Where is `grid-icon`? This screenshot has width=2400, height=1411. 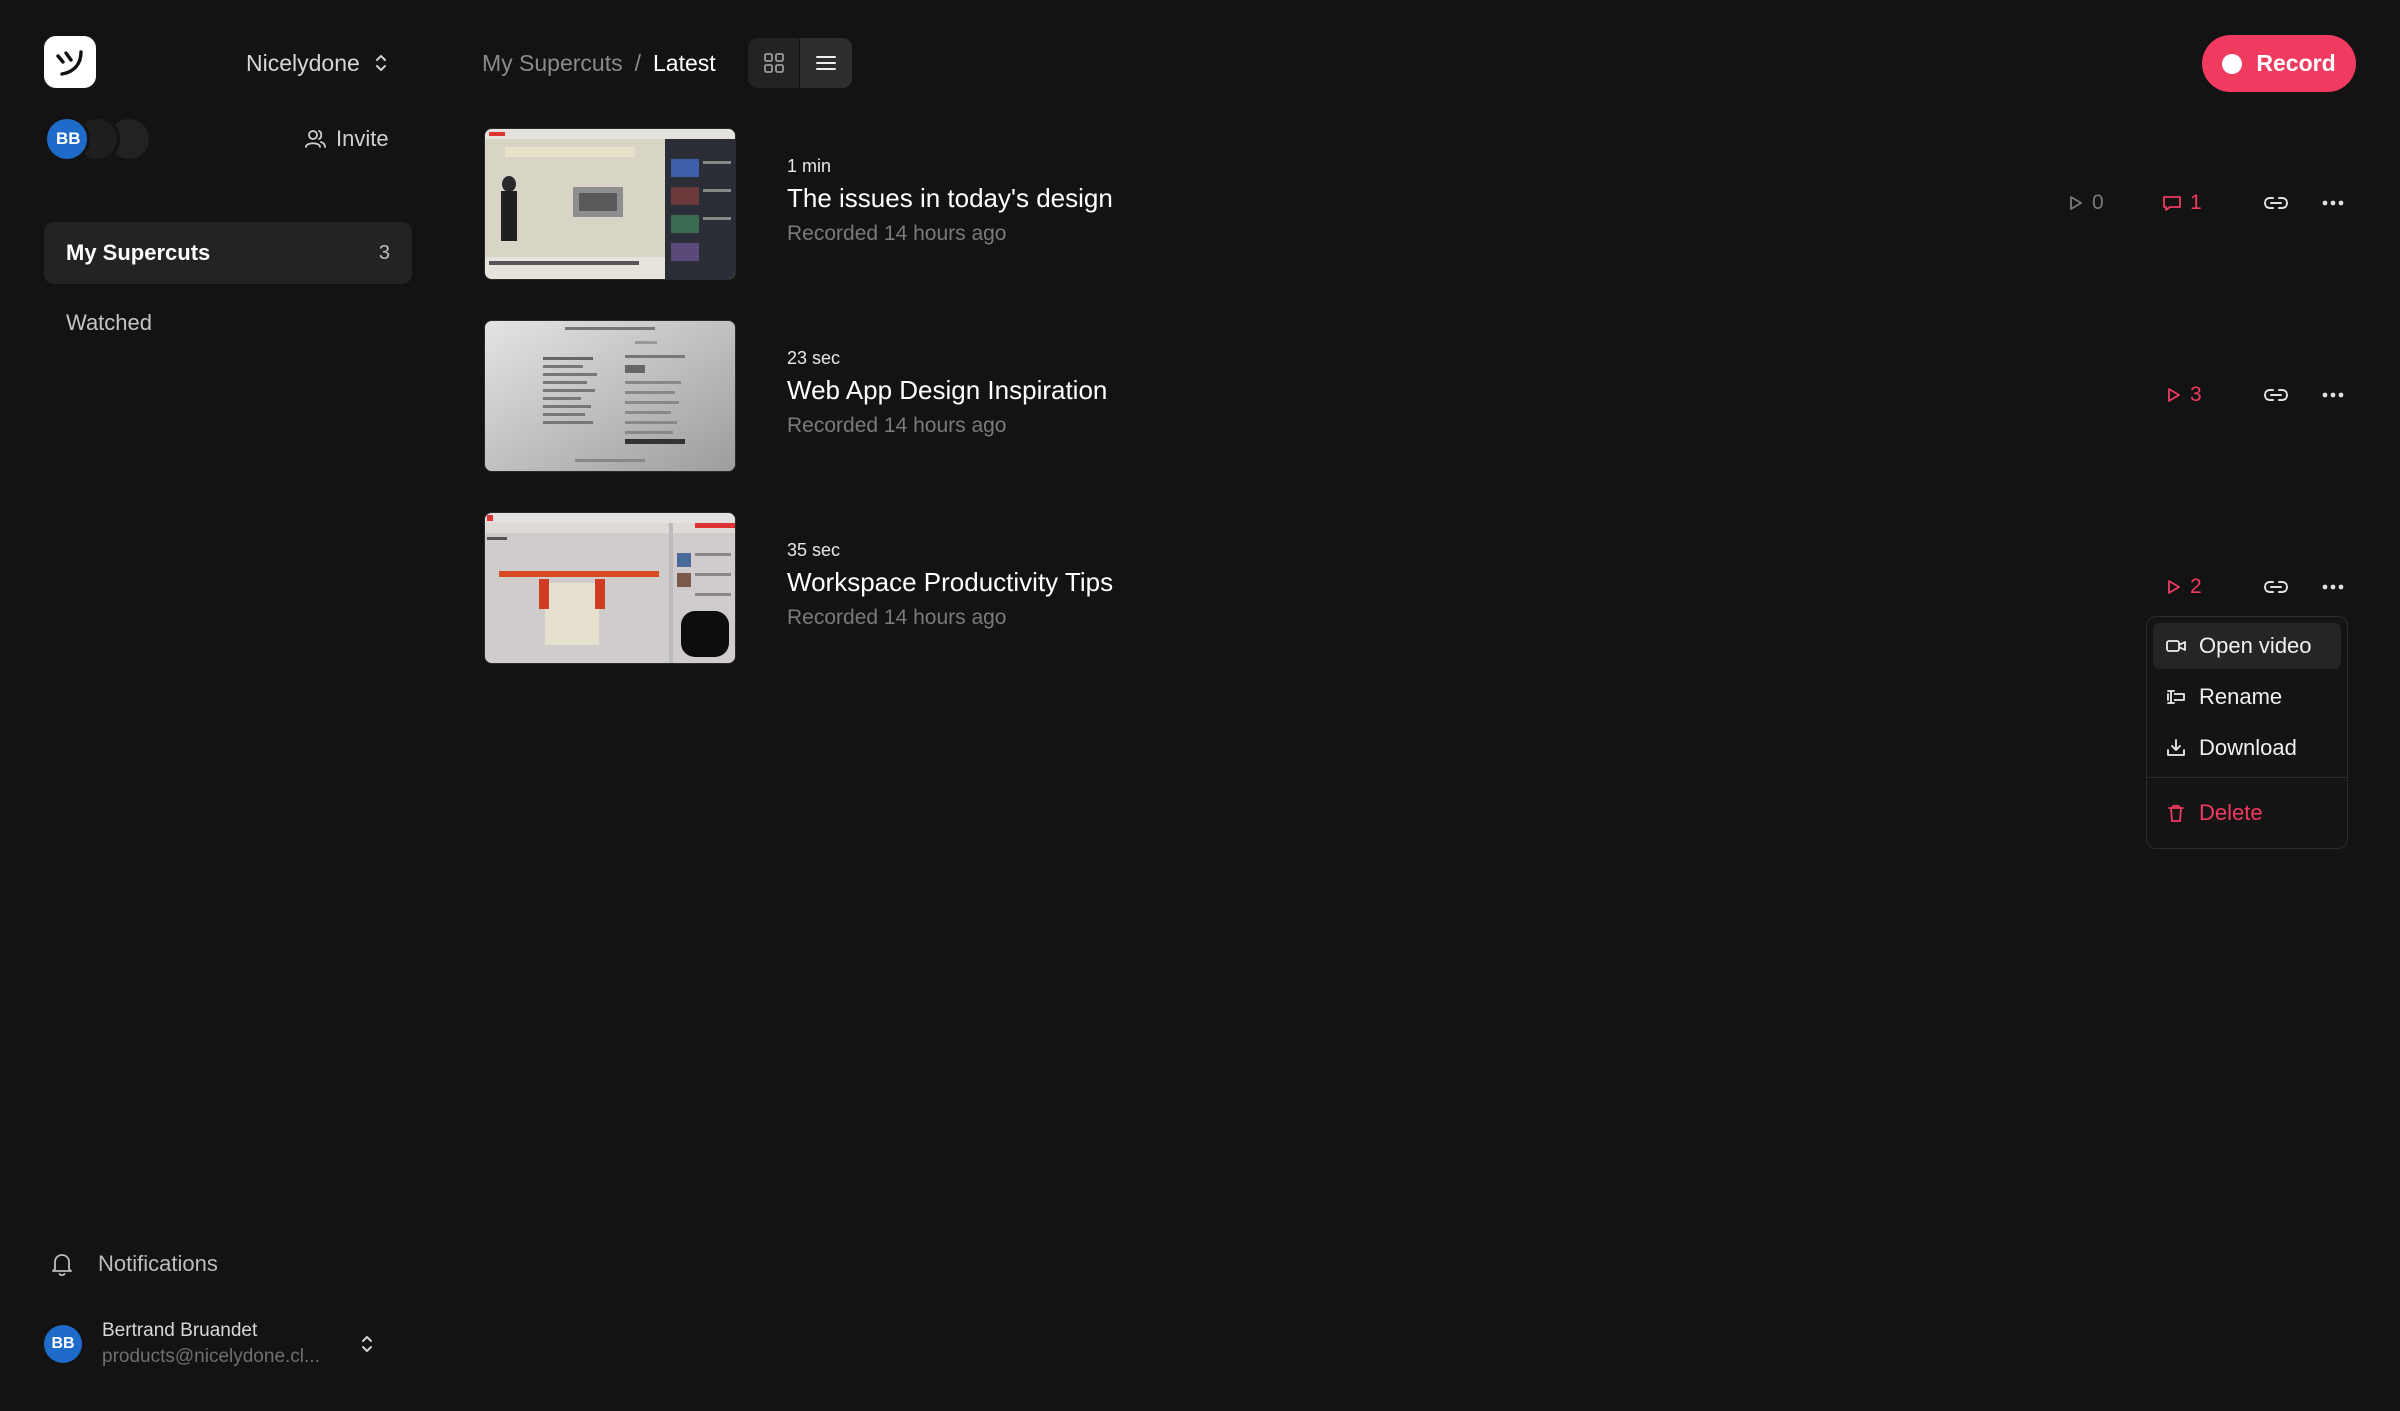 grid-icon is located at coordinates (773, 63).